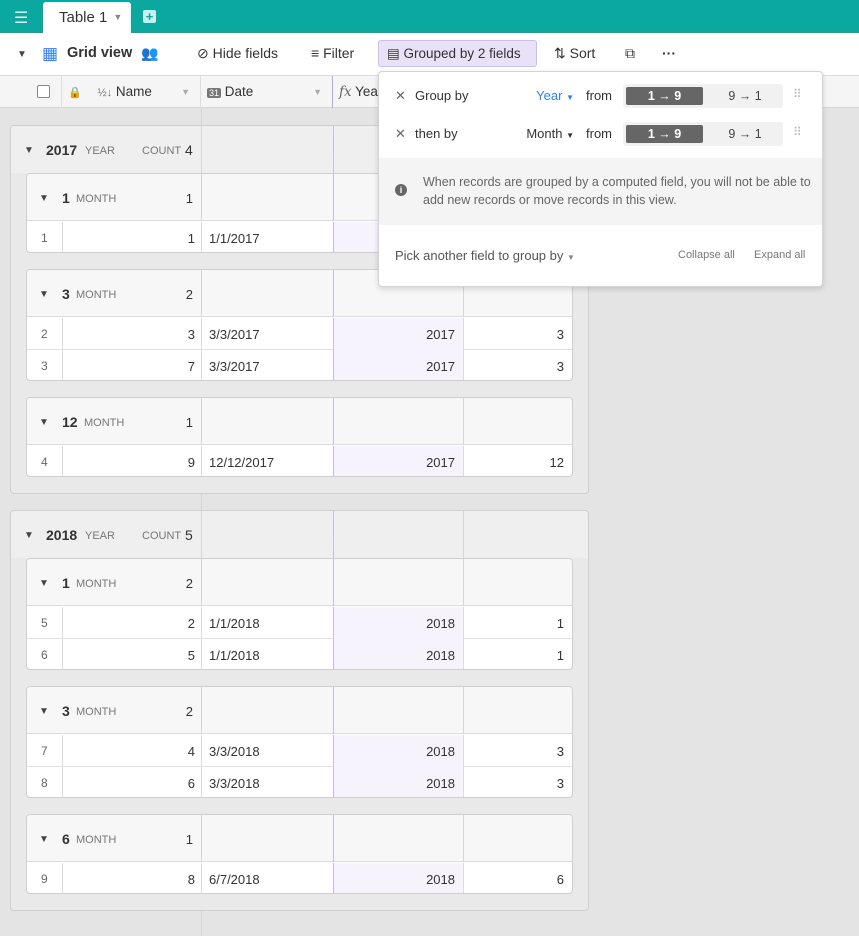  I want to click on view-menu-caret-icon: ▼, so click(22, 54).